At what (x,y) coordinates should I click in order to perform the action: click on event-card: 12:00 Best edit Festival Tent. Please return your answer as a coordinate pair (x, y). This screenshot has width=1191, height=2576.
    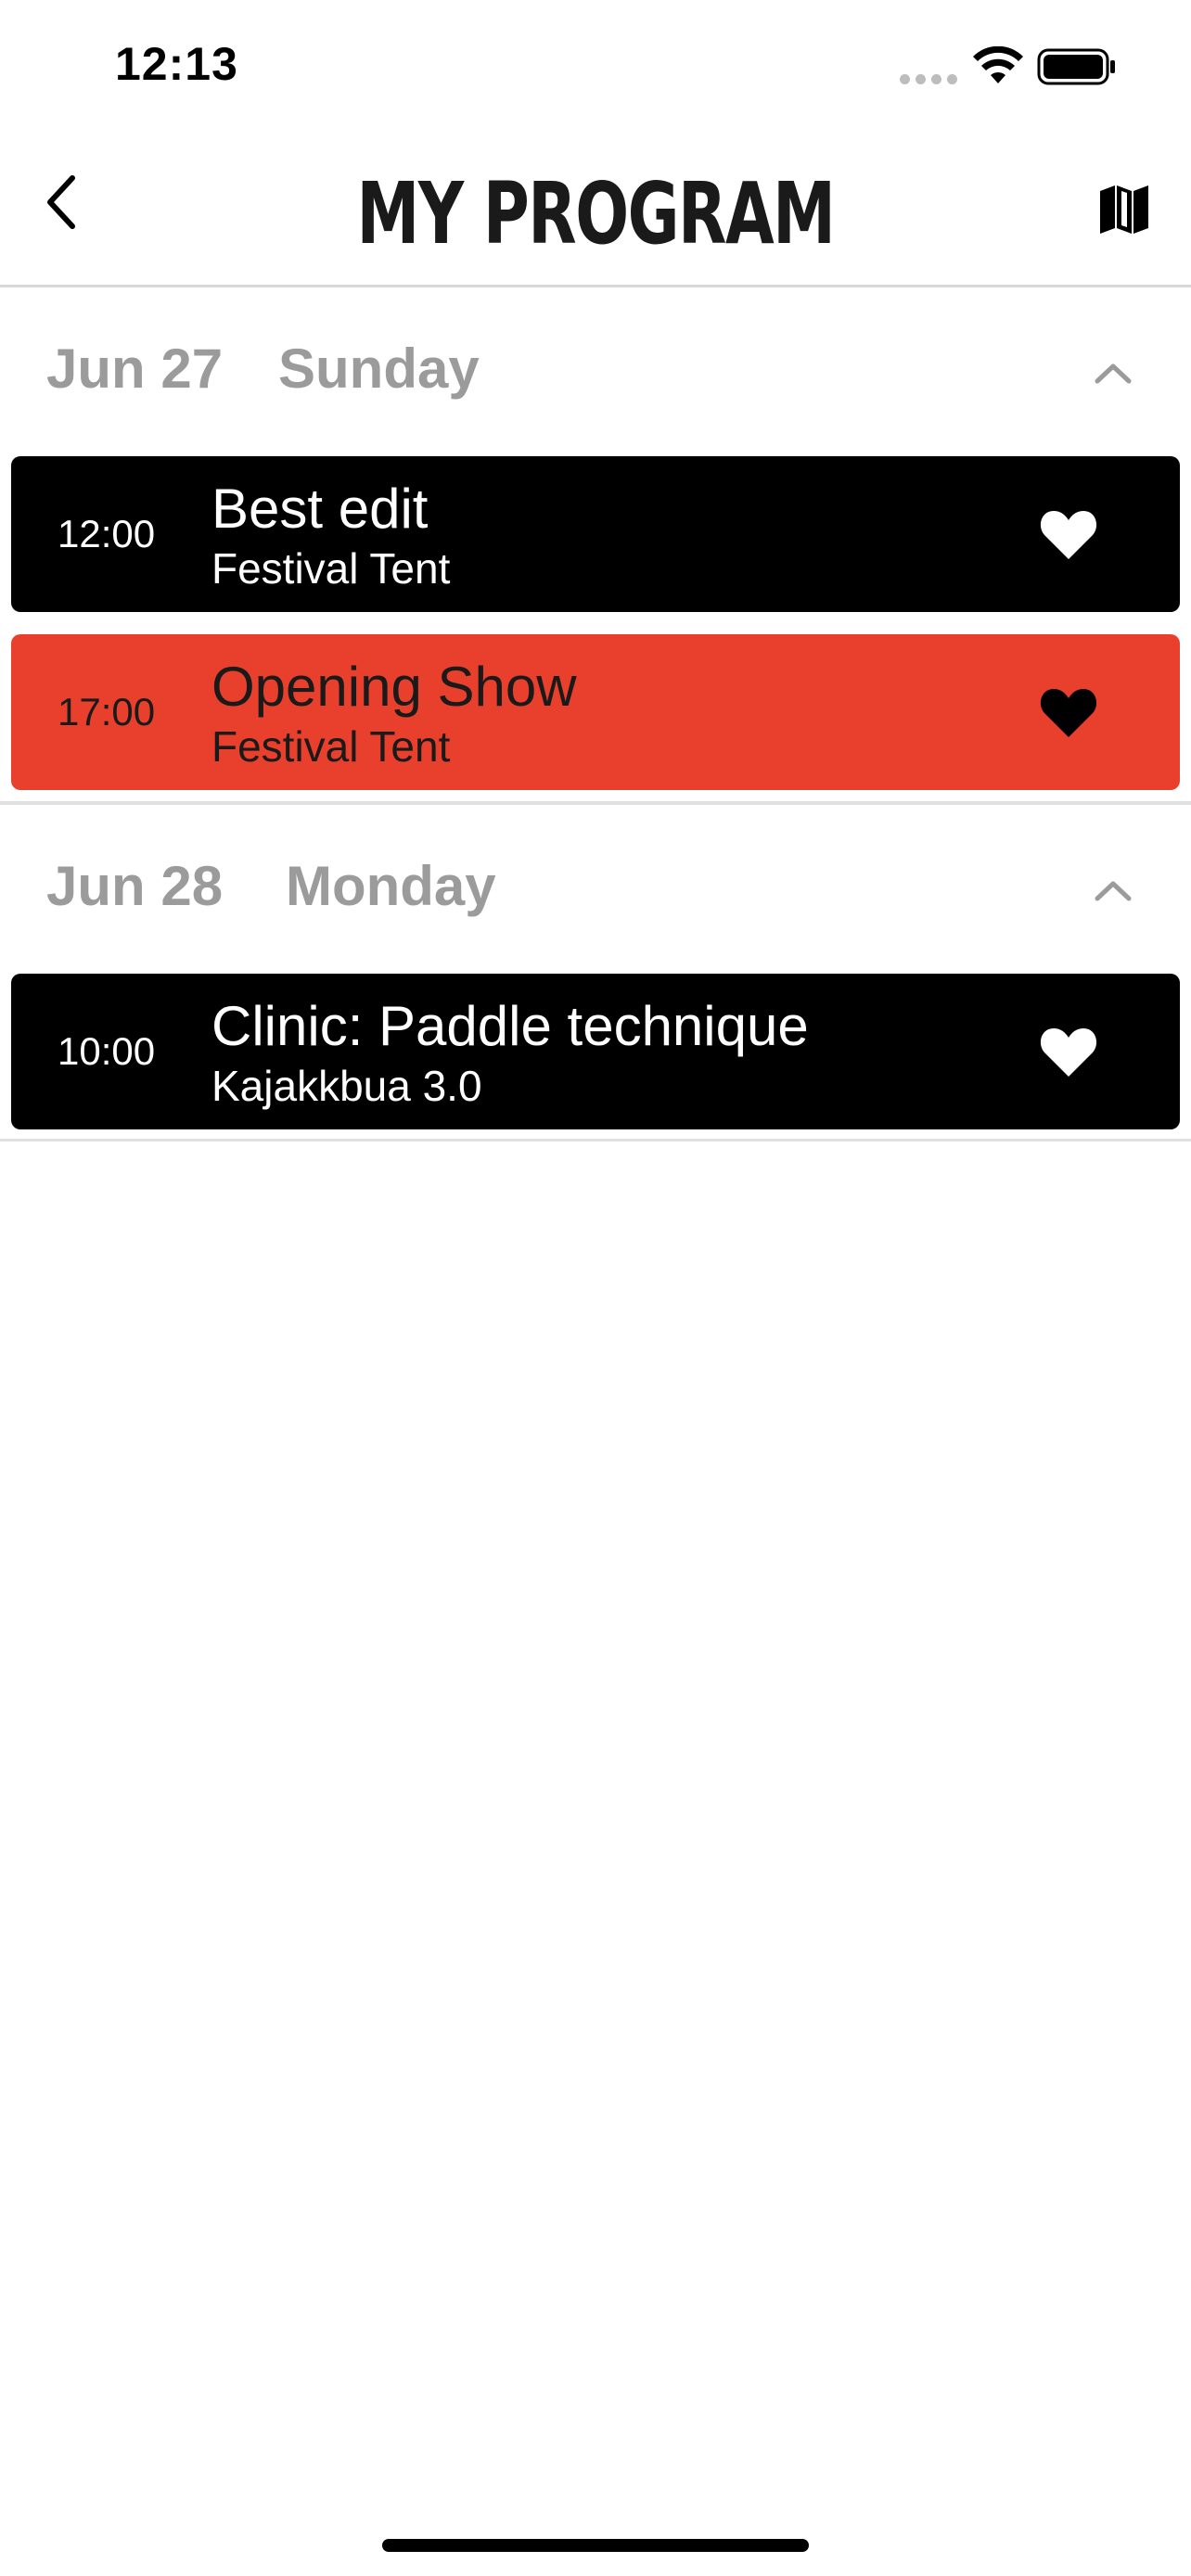
    Looking at the image, I should click on (595, 534).